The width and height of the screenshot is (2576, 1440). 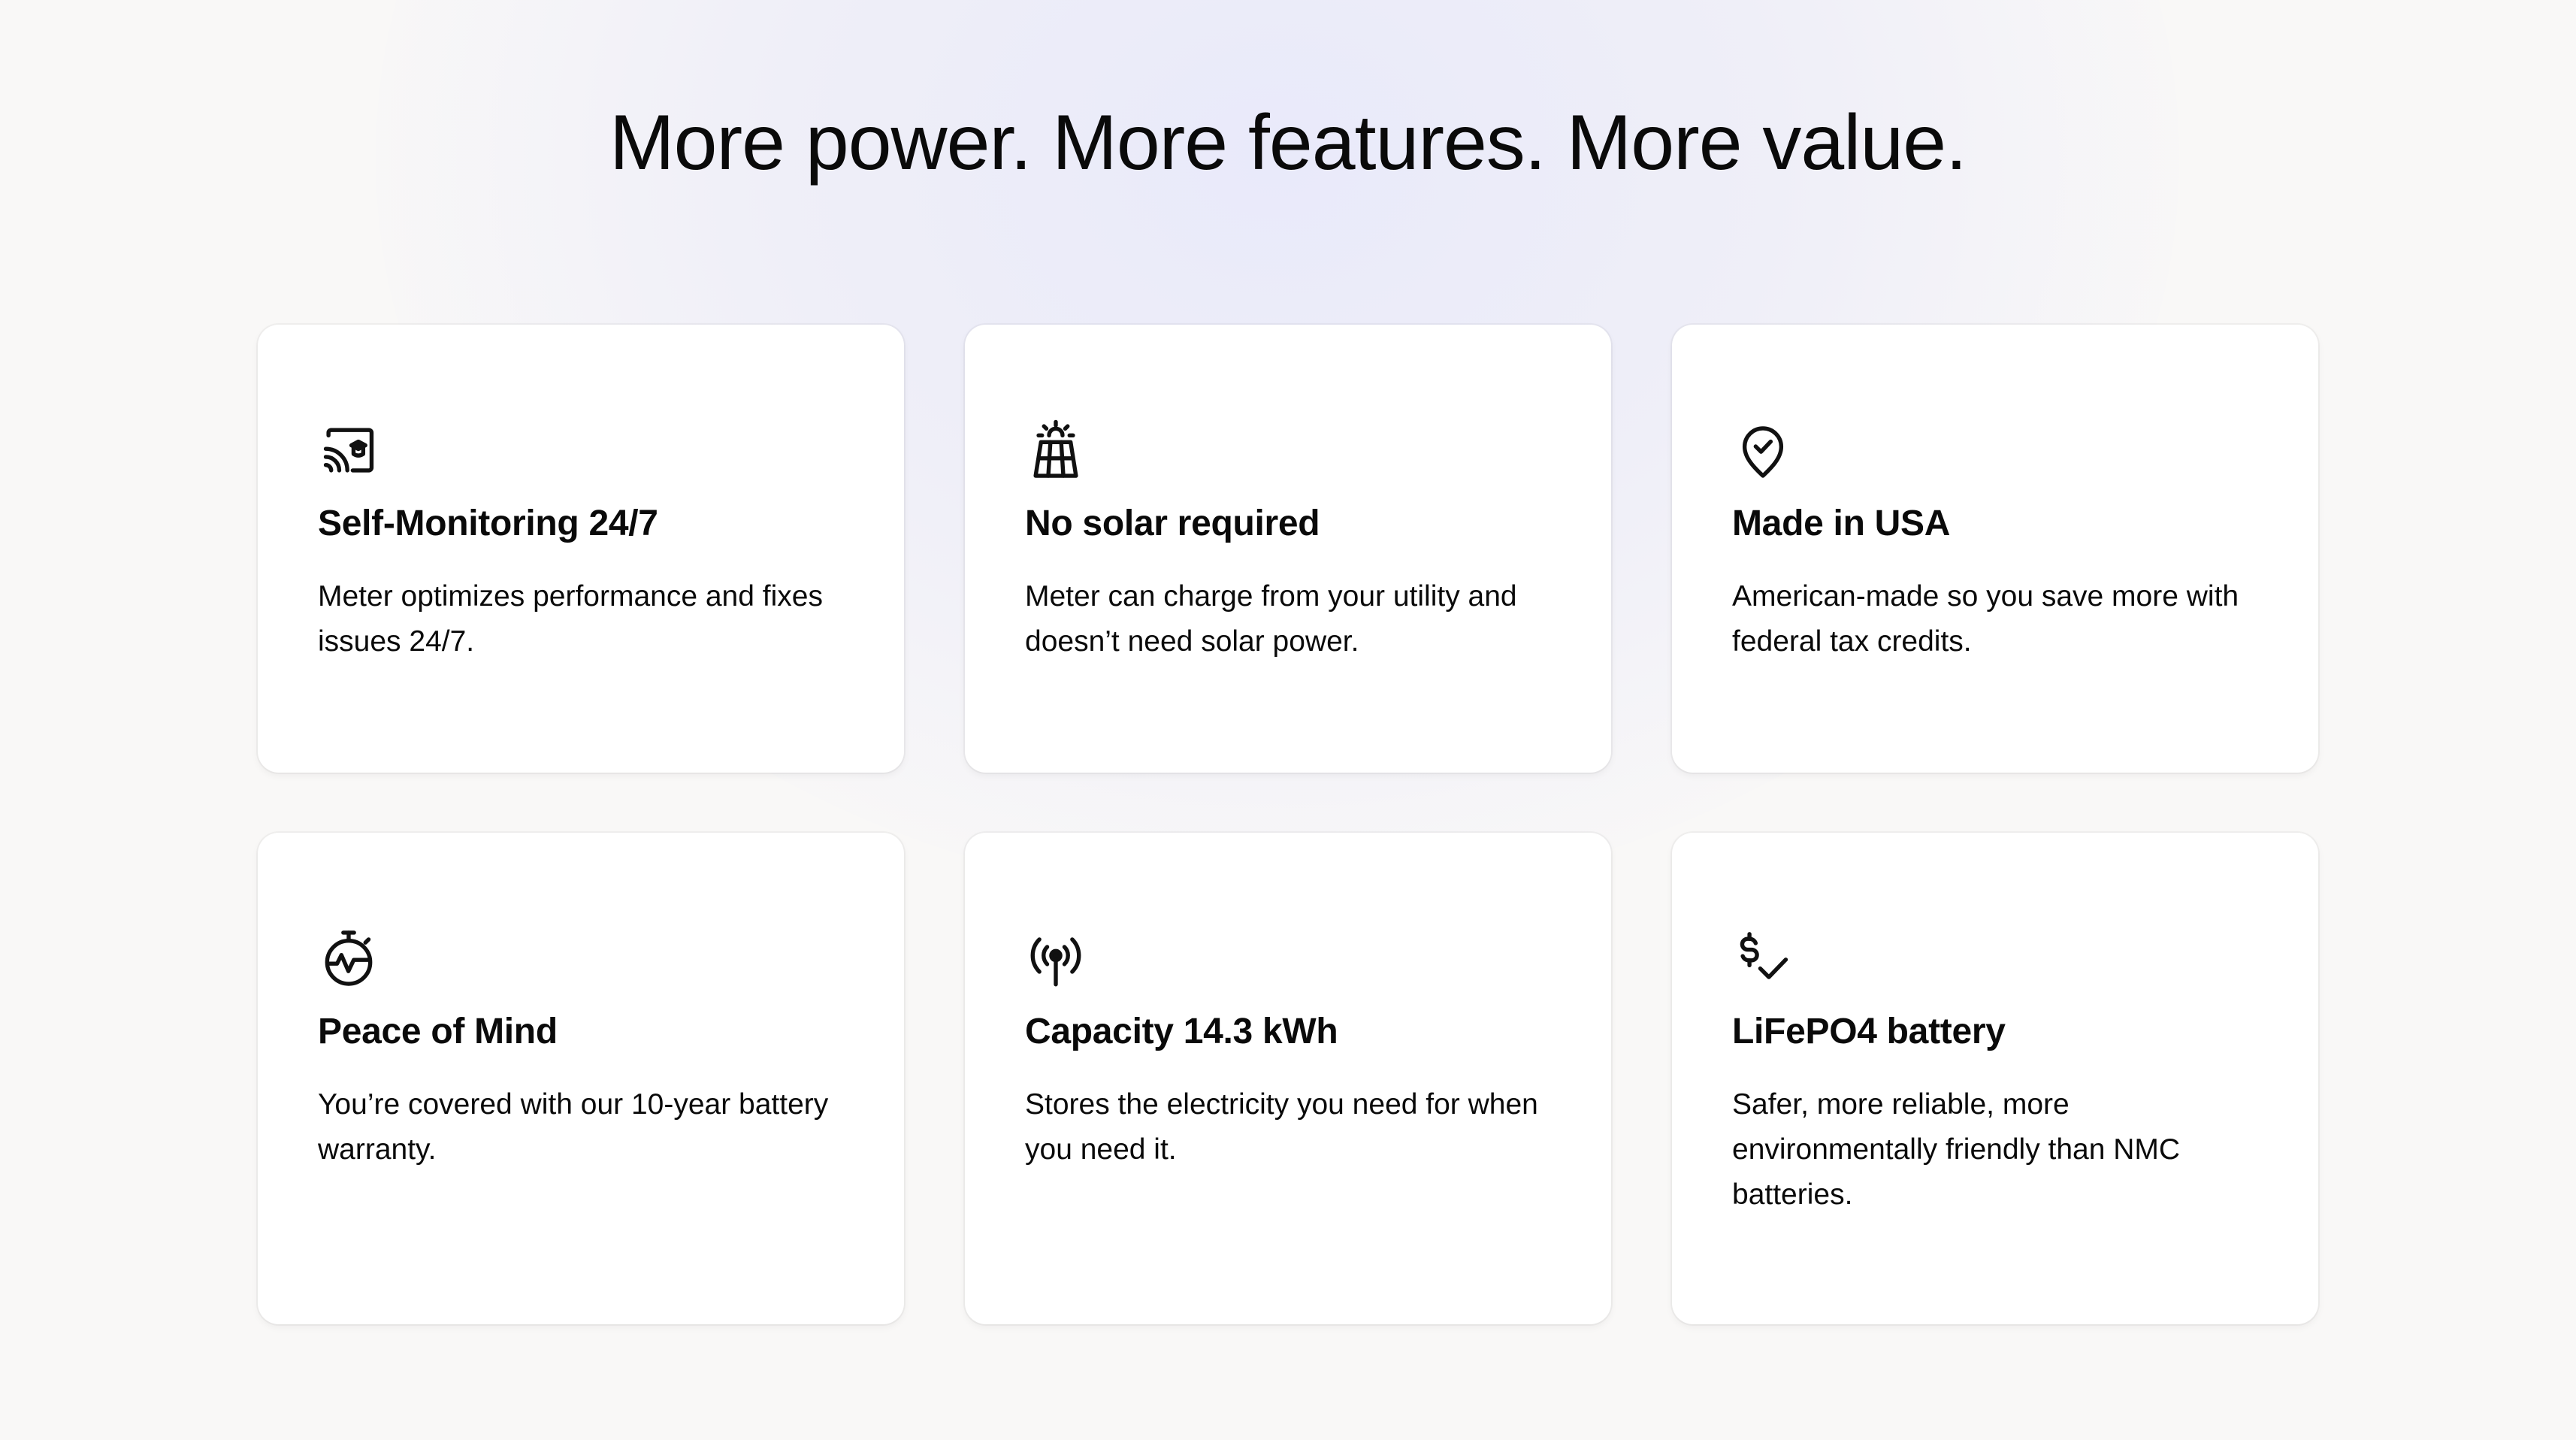 I want to click on stopwatch-pulse-icon, so click(x=348, y=958).